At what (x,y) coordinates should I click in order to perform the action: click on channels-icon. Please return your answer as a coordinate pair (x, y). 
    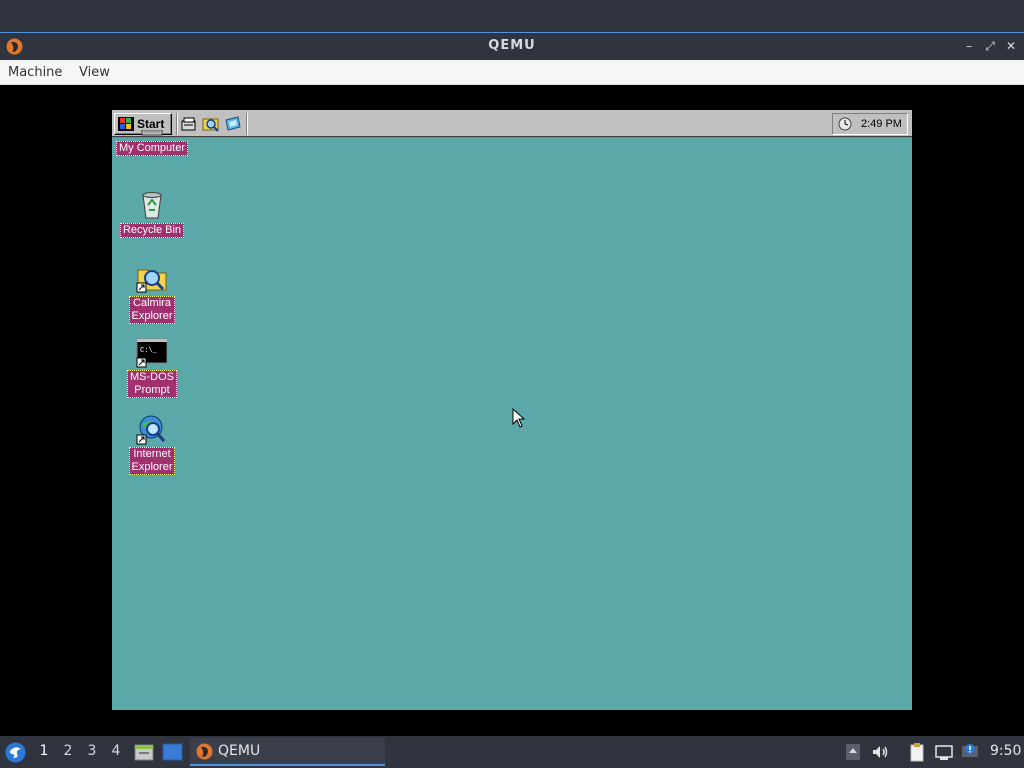
    Looking at the image, I should click on (233, 124).